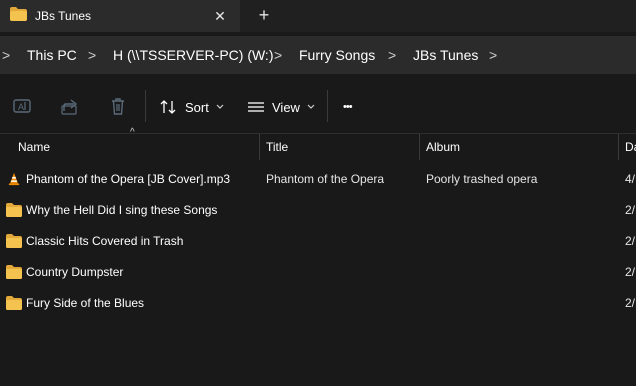 The image size is (636, 386). Describe the element at coordinates (277, 147) in the screenshot. I see `column-title: Title` at that location.